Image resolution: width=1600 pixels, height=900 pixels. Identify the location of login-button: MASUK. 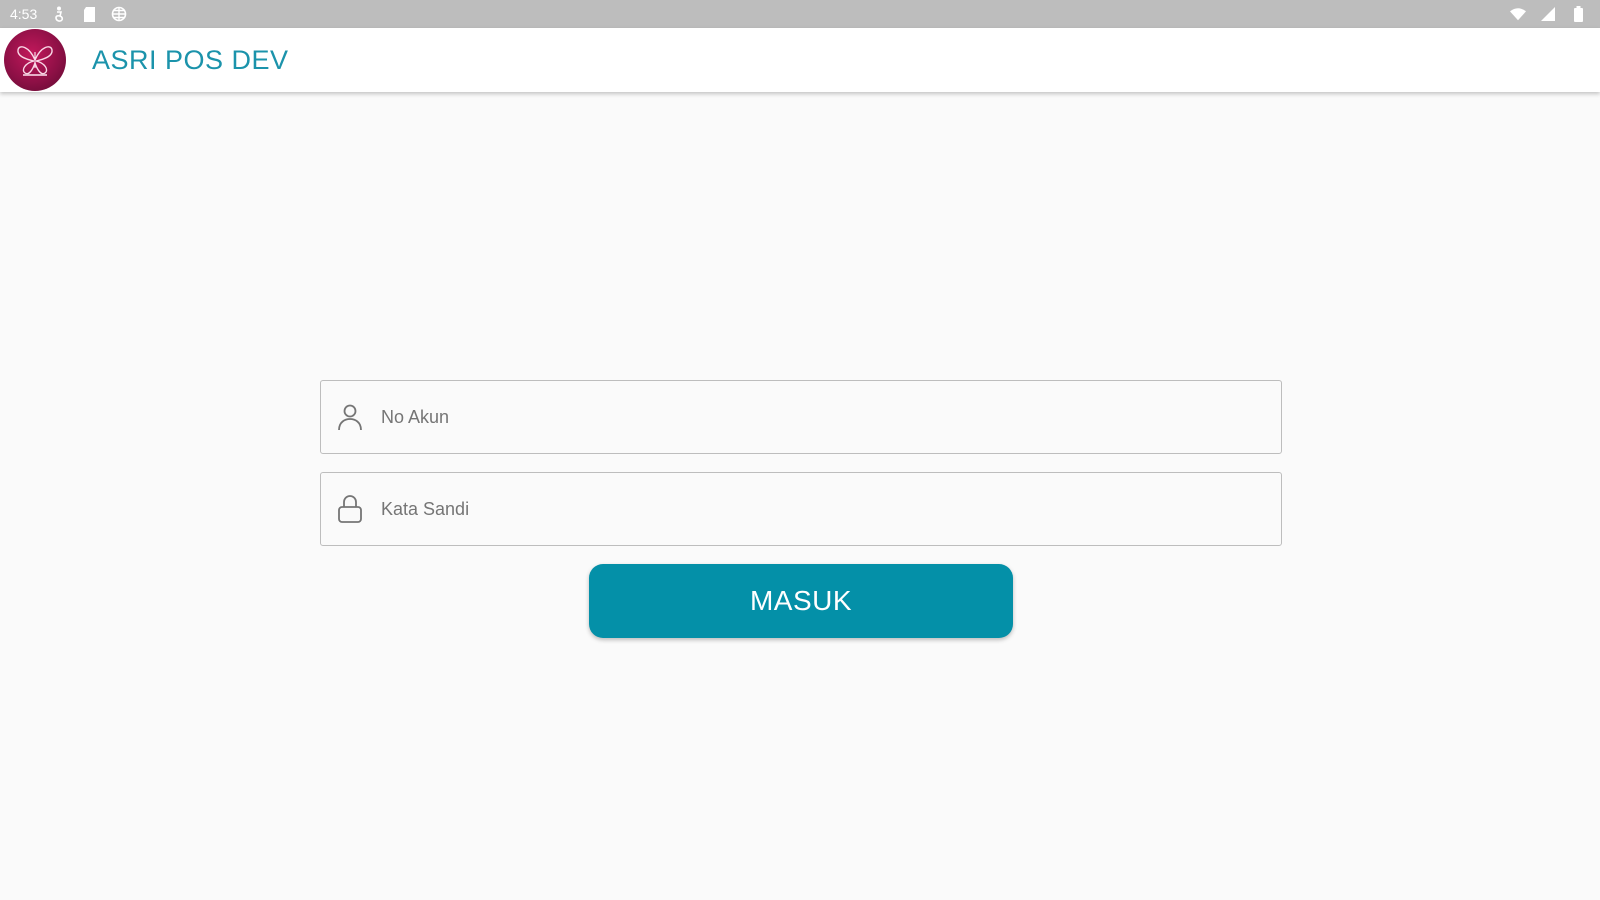
(801, 601).